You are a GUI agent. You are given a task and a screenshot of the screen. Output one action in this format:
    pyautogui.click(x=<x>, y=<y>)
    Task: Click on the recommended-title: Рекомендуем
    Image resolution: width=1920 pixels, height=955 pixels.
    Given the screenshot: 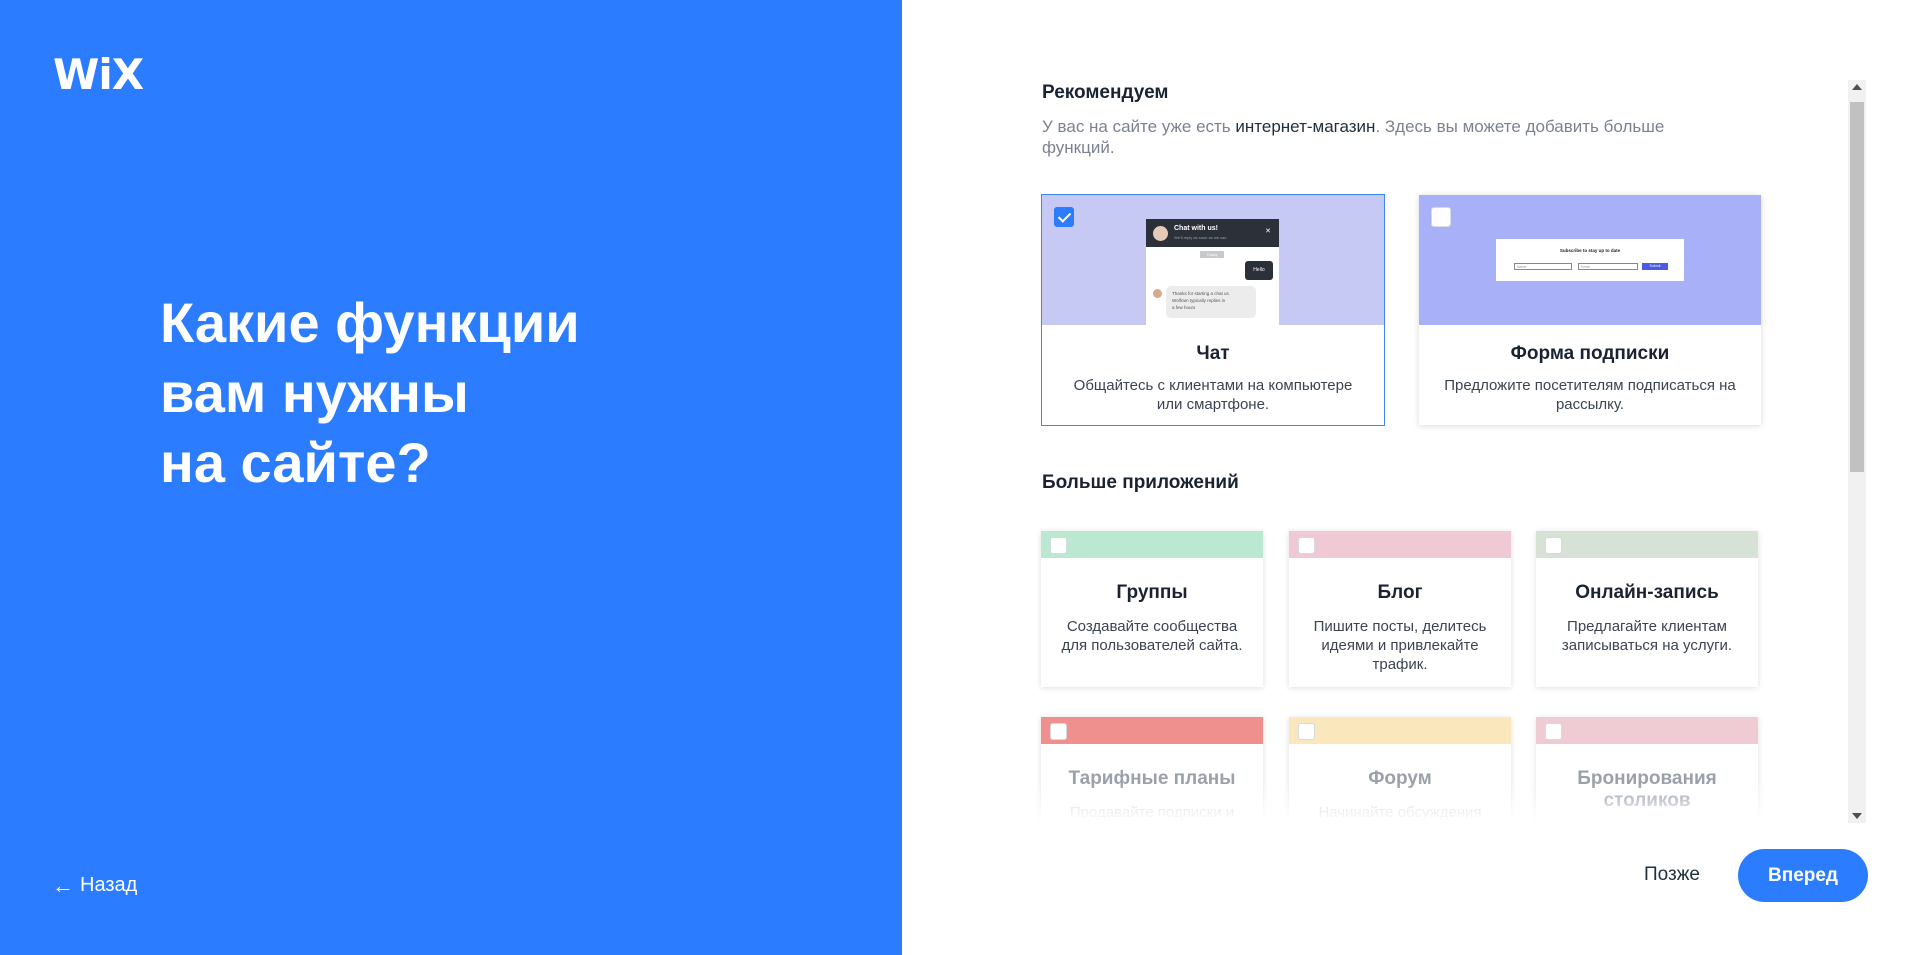 What is the action you would take?
    pyautogui.click(x=1105, y=92)
    